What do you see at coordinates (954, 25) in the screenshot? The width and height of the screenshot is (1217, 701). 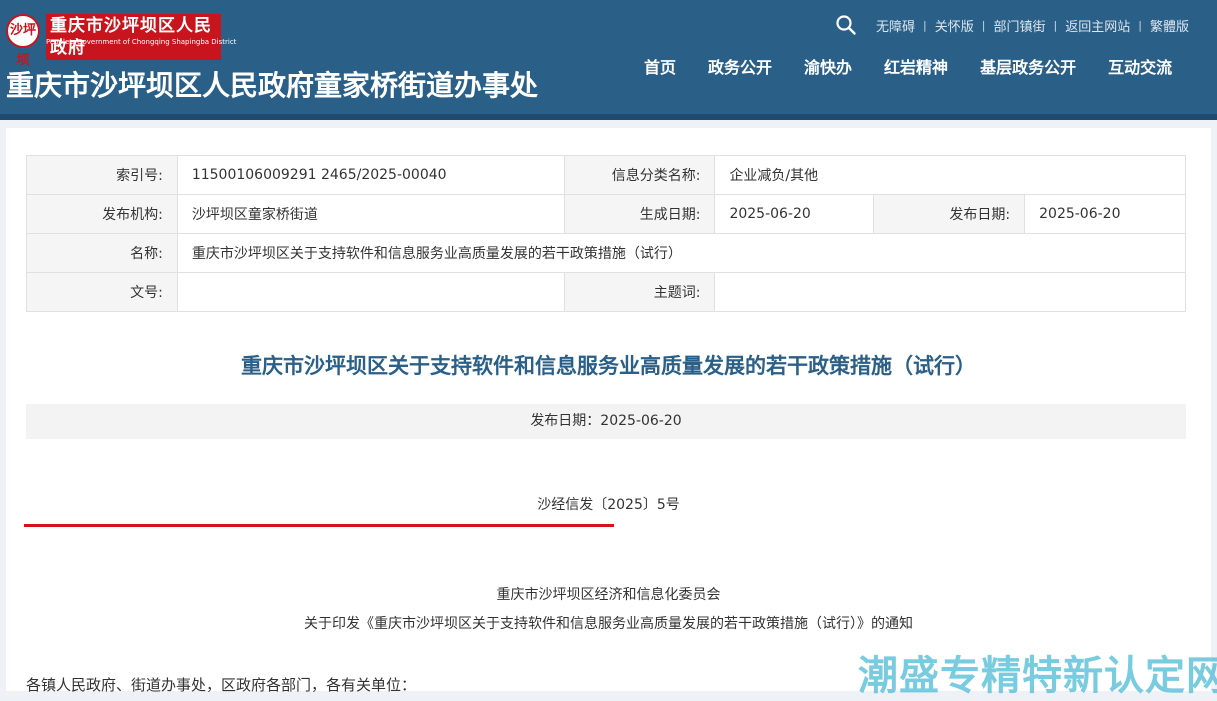 I see `elderly-care-mode-link: 关怀版` at bounding box center [954, 25].